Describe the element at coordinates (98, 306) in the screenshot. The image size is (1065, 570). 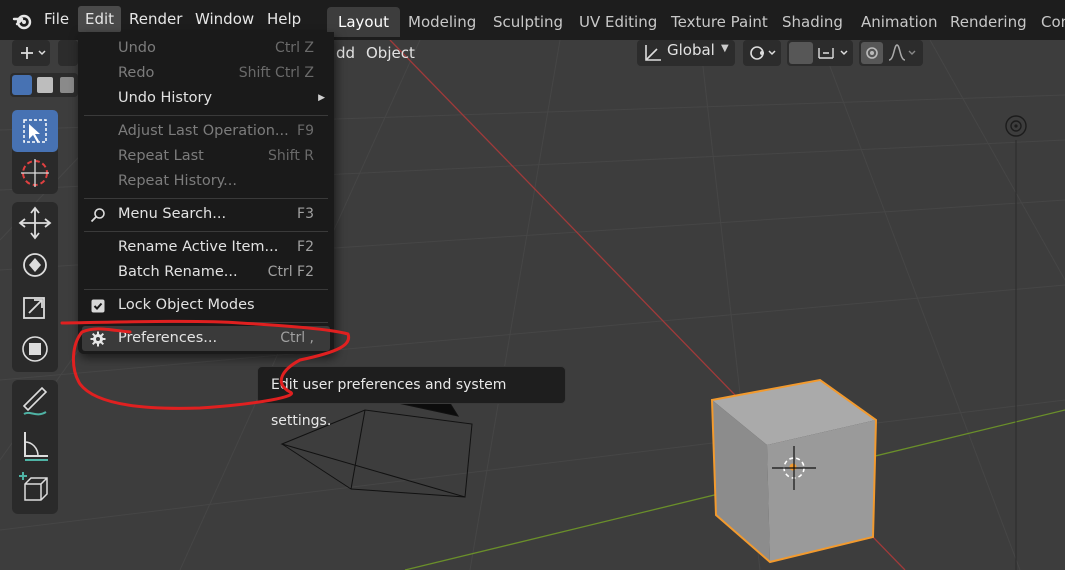
I see `checkbox-checked-icon` at that location.